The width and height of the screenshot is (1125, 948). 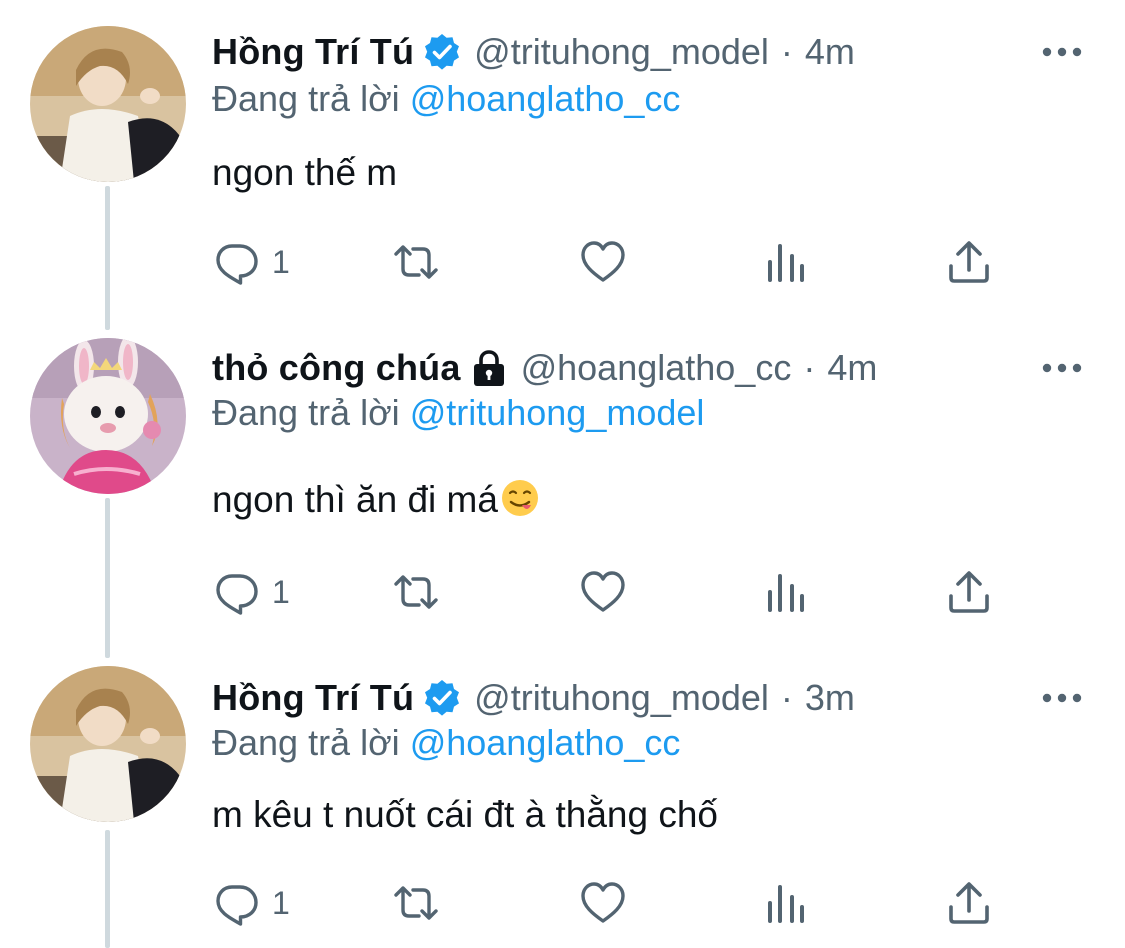 I want to click on tweet-header: thỏ công chúa @hoanglatho_cc · 4m, so click(x=544, y=368).